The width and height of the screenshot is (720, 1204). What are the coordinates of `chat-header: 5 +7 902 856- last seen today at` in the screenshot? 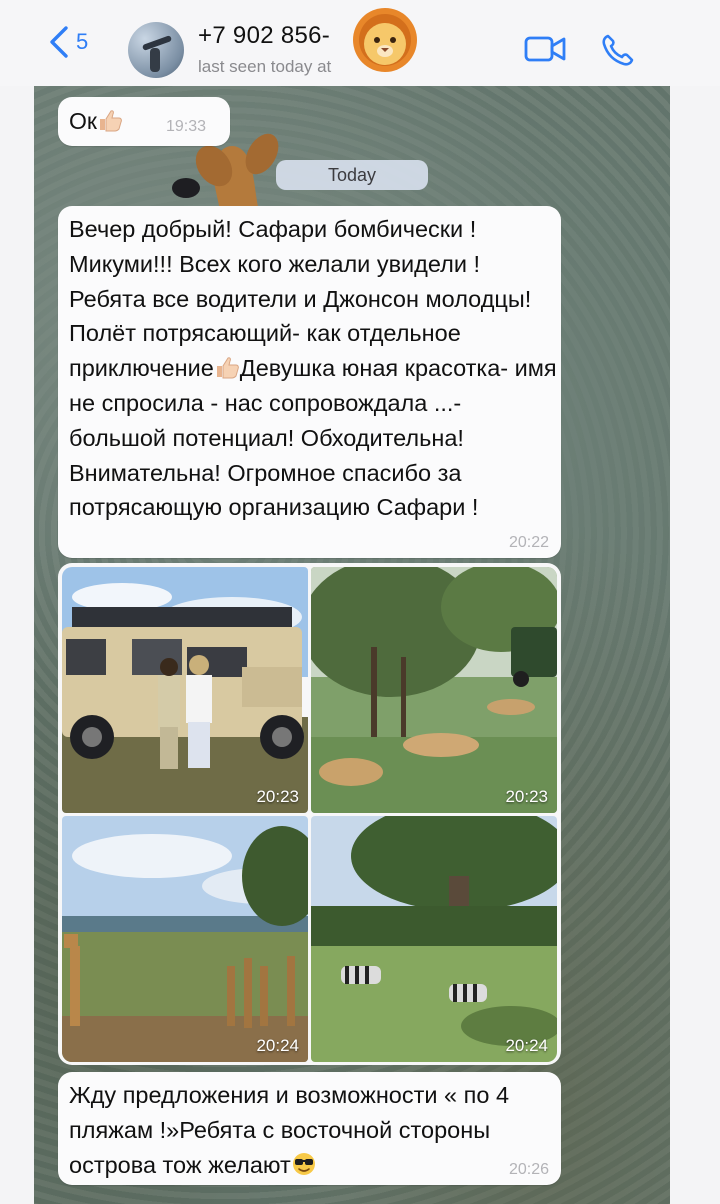 It's located at (360, 43).